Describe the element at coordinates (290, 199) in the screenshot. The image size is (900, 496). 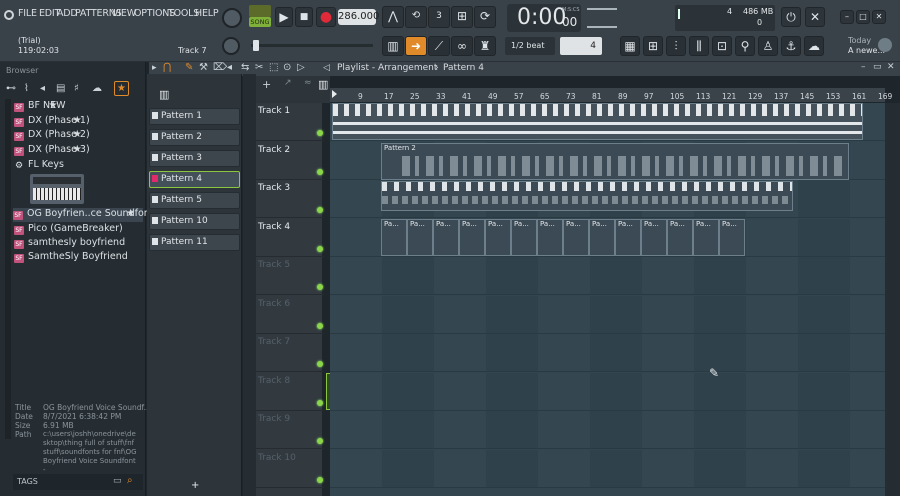
I see `track-header: Track 3` at that location.